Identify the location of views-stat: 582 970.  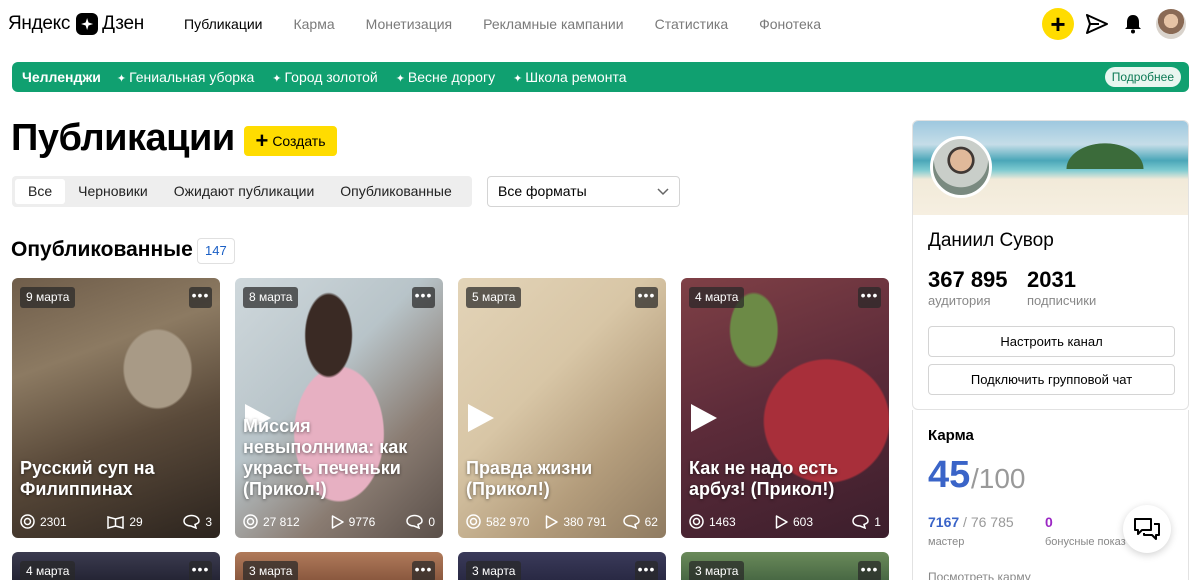
(497, 521).